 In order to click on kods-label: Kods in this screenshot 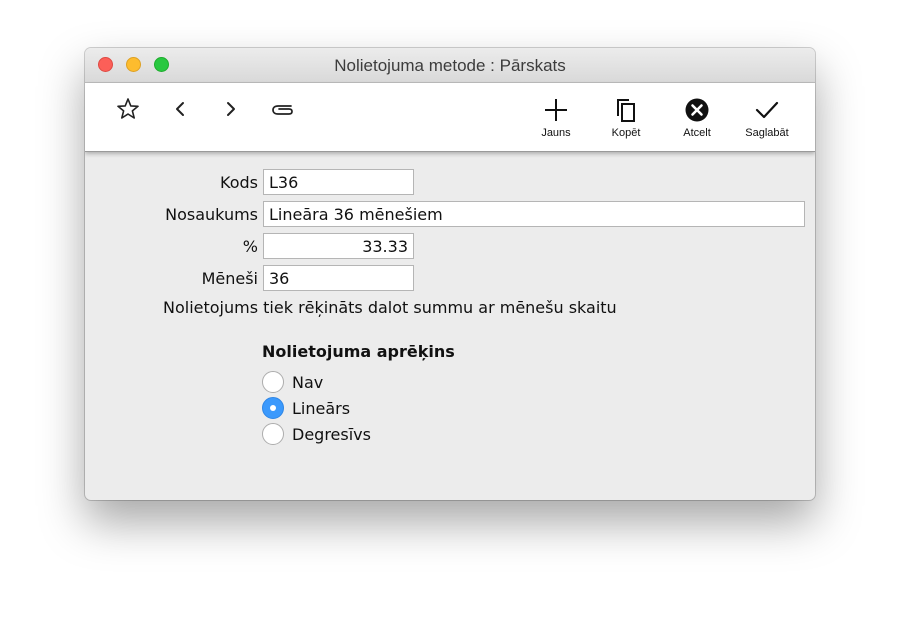, I will do `click(239, 182)`.